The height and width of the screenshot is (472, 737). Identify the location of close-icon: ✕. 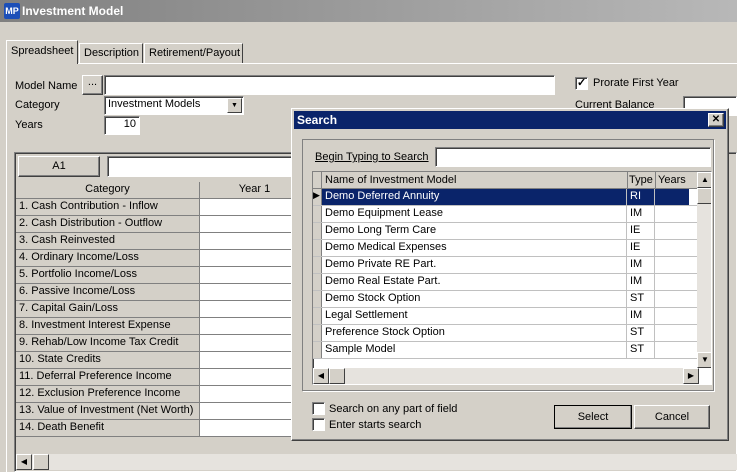
(716, 120).